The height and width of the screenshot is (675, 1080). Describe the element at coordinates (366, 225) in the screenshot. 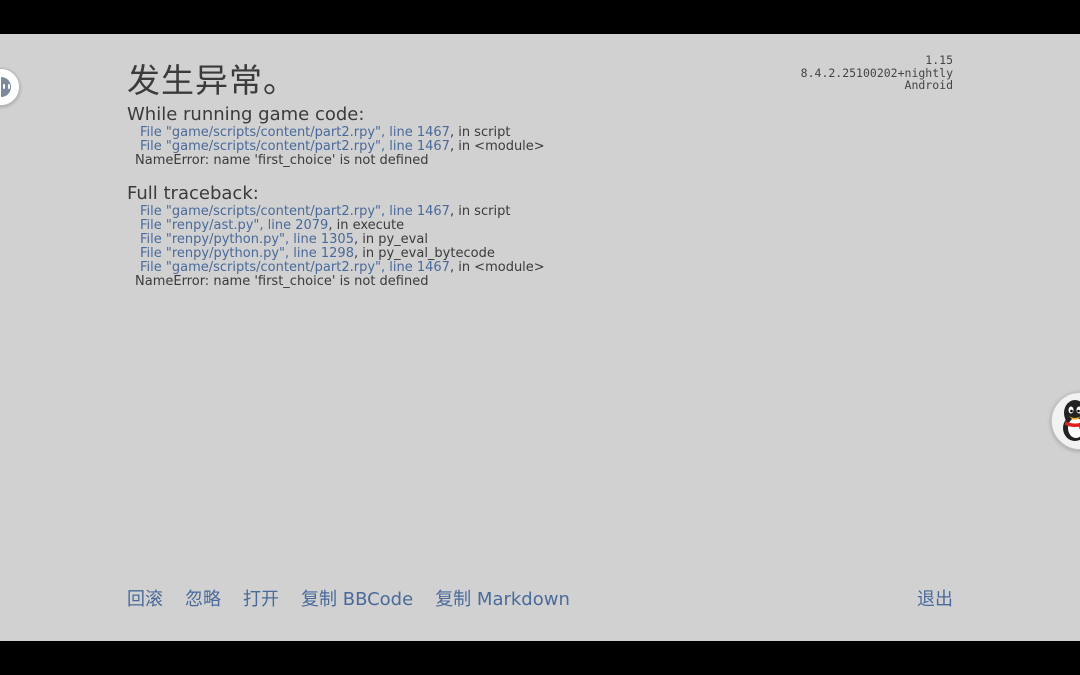

I see `traceback-frame-context: , in execute` at that location.